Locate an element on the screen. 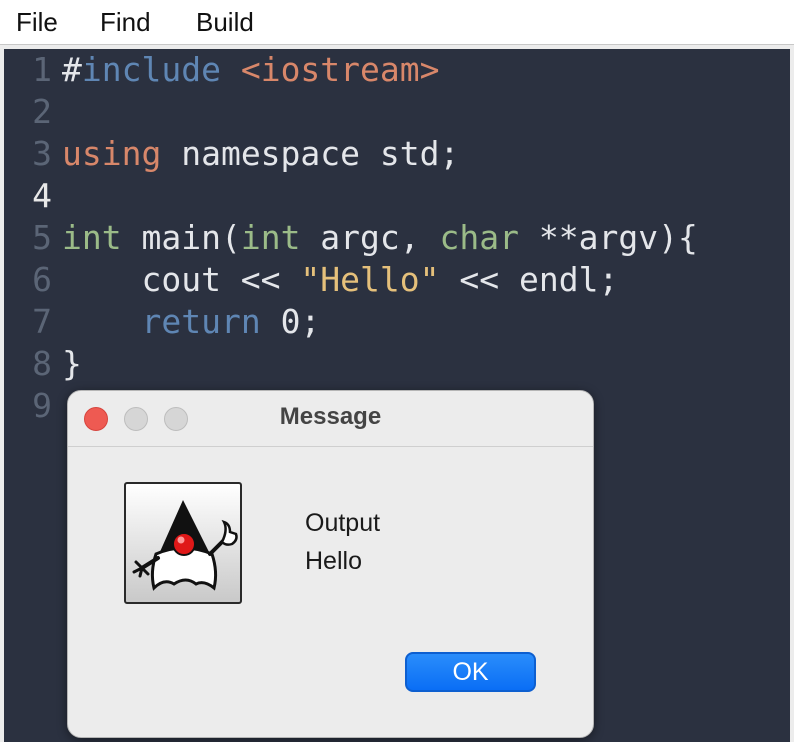 The width and height of the screenshot is (794, 742). code-line: 1 #include <iostream> is located at coordinates (397, 70).